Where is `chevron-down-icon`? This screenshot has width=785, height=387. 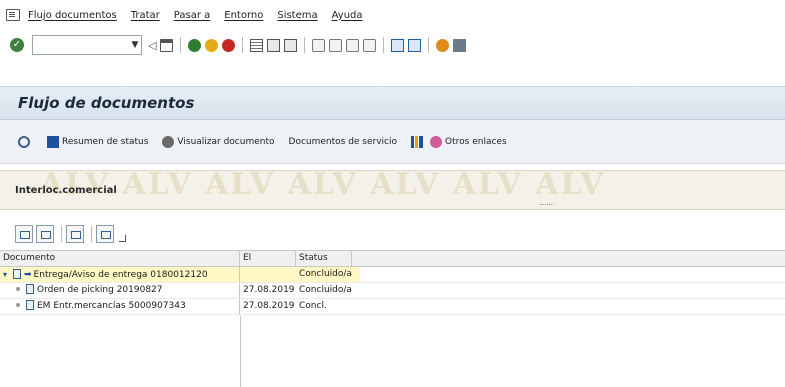 chevron-down-icon is located at coordinates (122, 238).